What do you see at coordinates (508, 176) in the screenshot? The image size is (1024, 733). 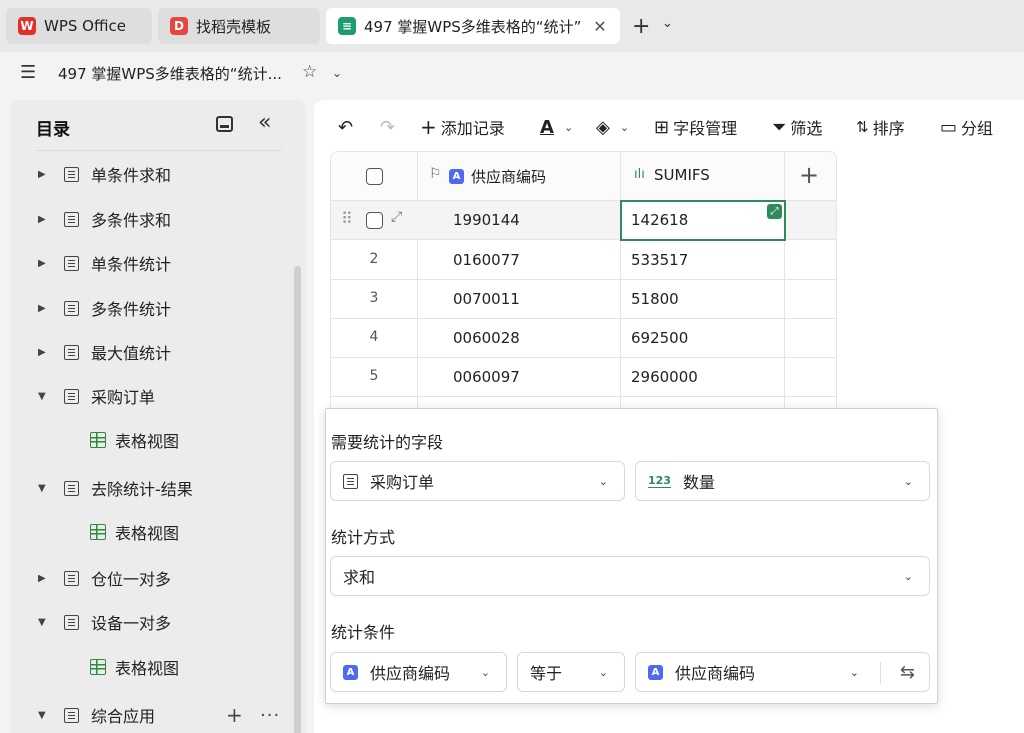 I see `column-header-supplier-code: 供应商编码` at bounding box center [508, 176].